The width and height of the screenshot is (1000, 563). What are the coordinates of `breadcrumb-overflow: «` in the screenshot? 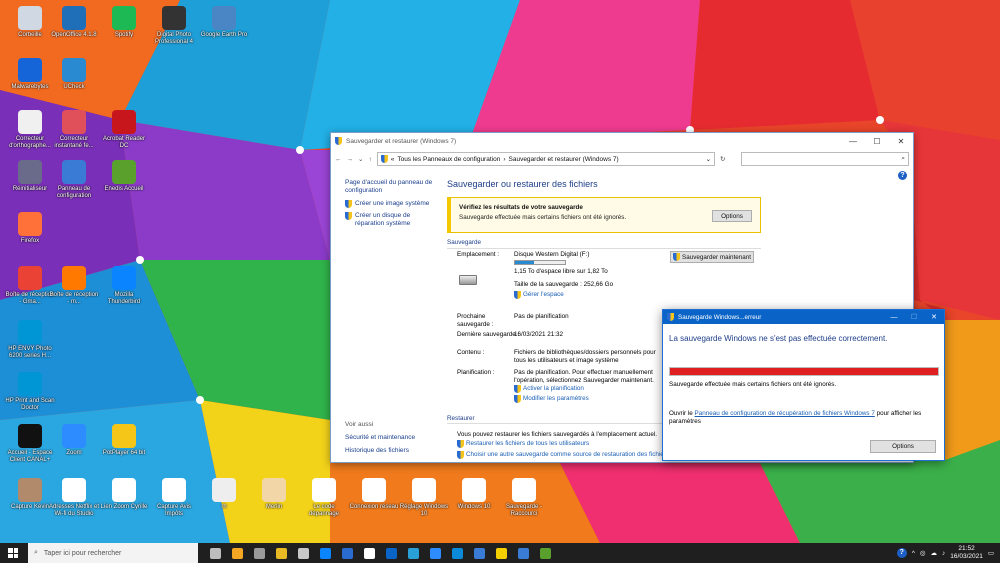 It's located at (393, 159).